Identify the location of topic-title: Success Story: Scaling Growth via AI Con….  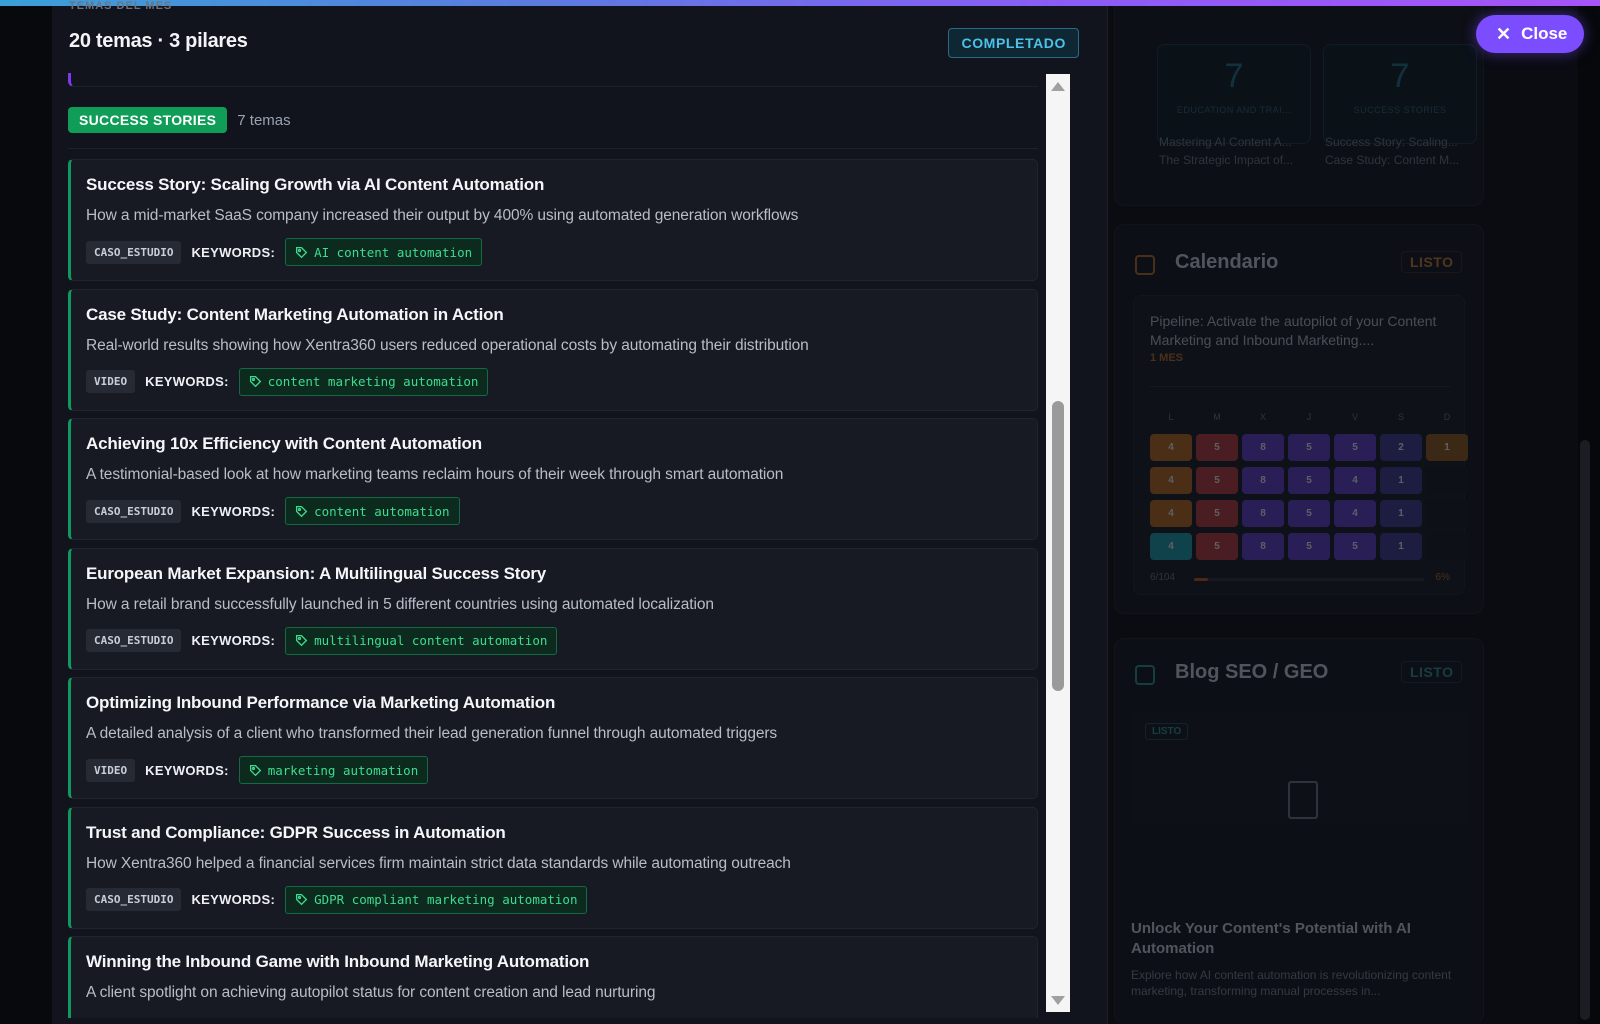
(315, 184).